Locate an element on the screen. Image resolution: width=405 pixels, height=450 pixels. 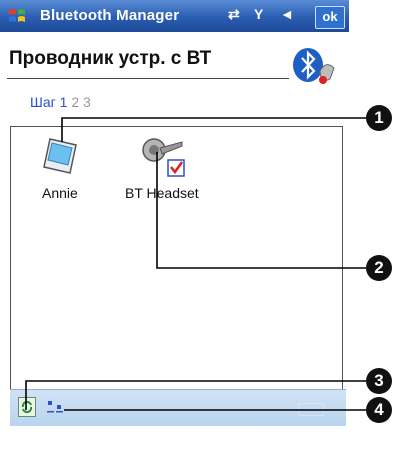
callout-1: 1 is located at coordinates (379, 118).